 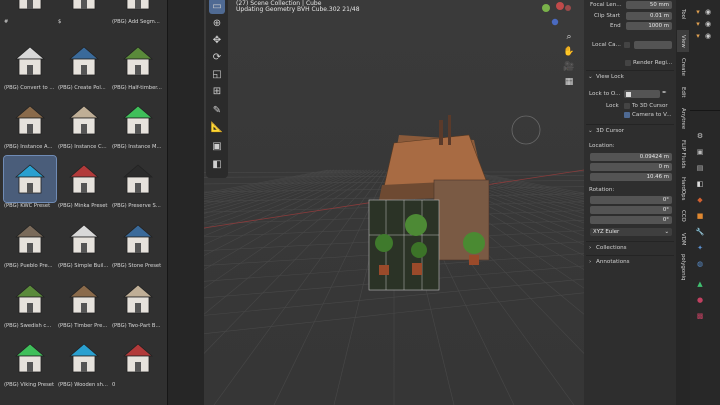 I want to click on rot-x-field: 0°, so click(x=631, y=200).